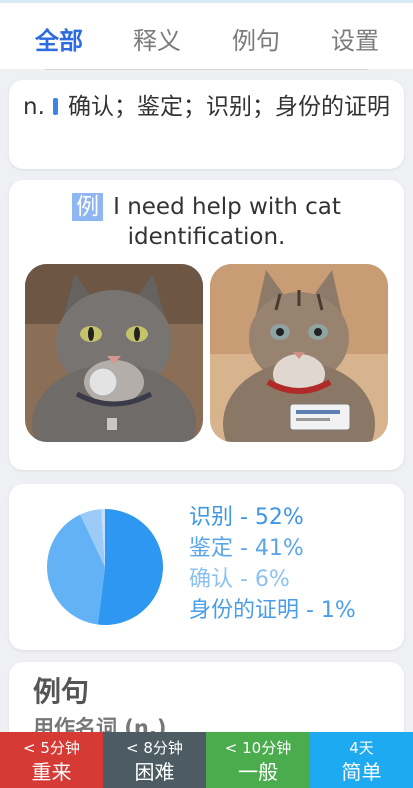 Image resolution: width=413 pixels, height=788 pixels. I want to click on good-interval: < 10分钟, so click(258, 748).